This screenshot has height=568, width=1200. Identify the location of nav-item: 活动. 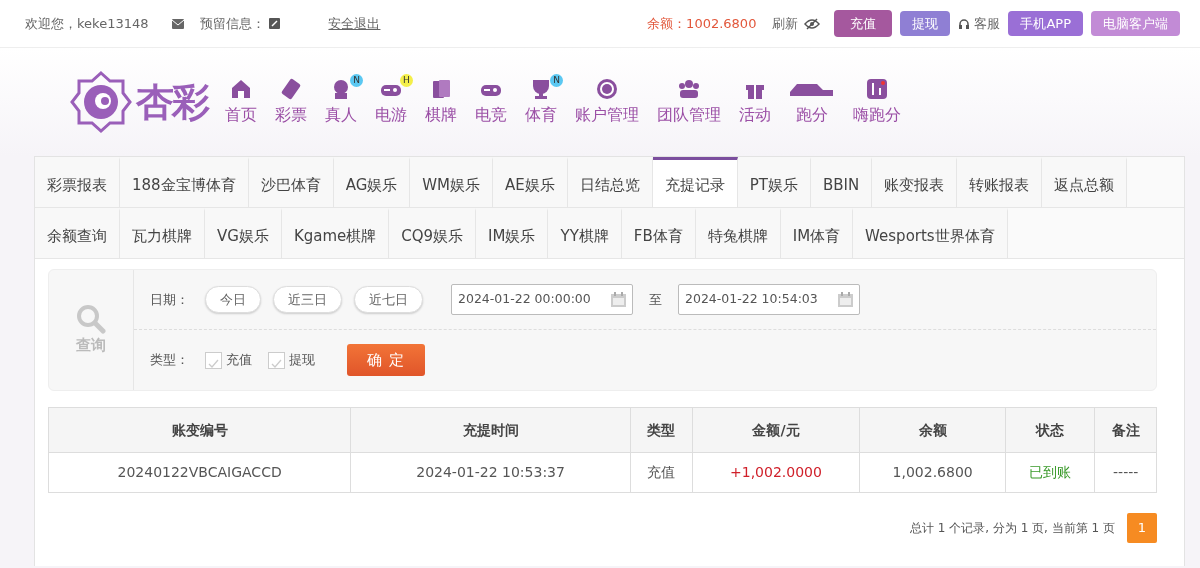
(755, 102).